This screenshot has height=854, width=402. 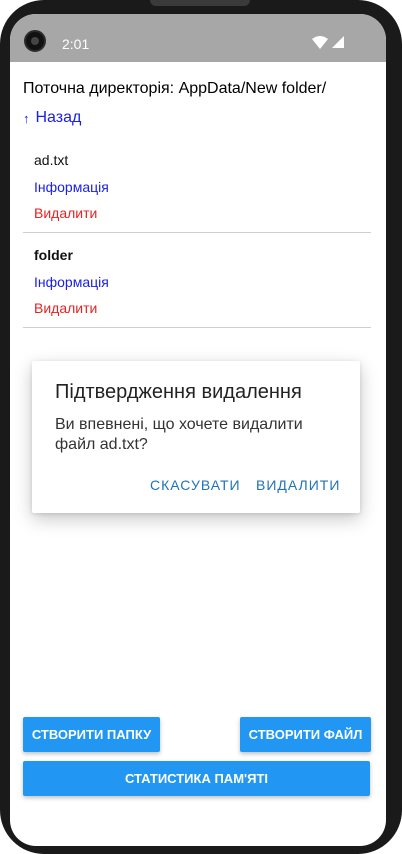 What do you see at coordinates (305, 734) in the screenshot?
I see `create-file-button: СТВОРИТИ ФАЙЛ` at bounding box center [305, 734].